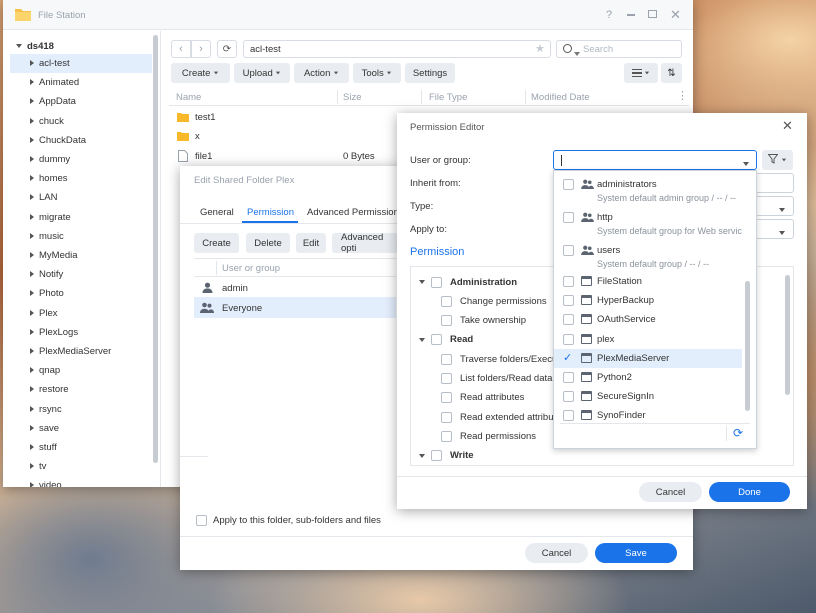 Image resolution: width=816 pixels, height=613 pixels. I want to click on view-mode-button, so click(641, 73).